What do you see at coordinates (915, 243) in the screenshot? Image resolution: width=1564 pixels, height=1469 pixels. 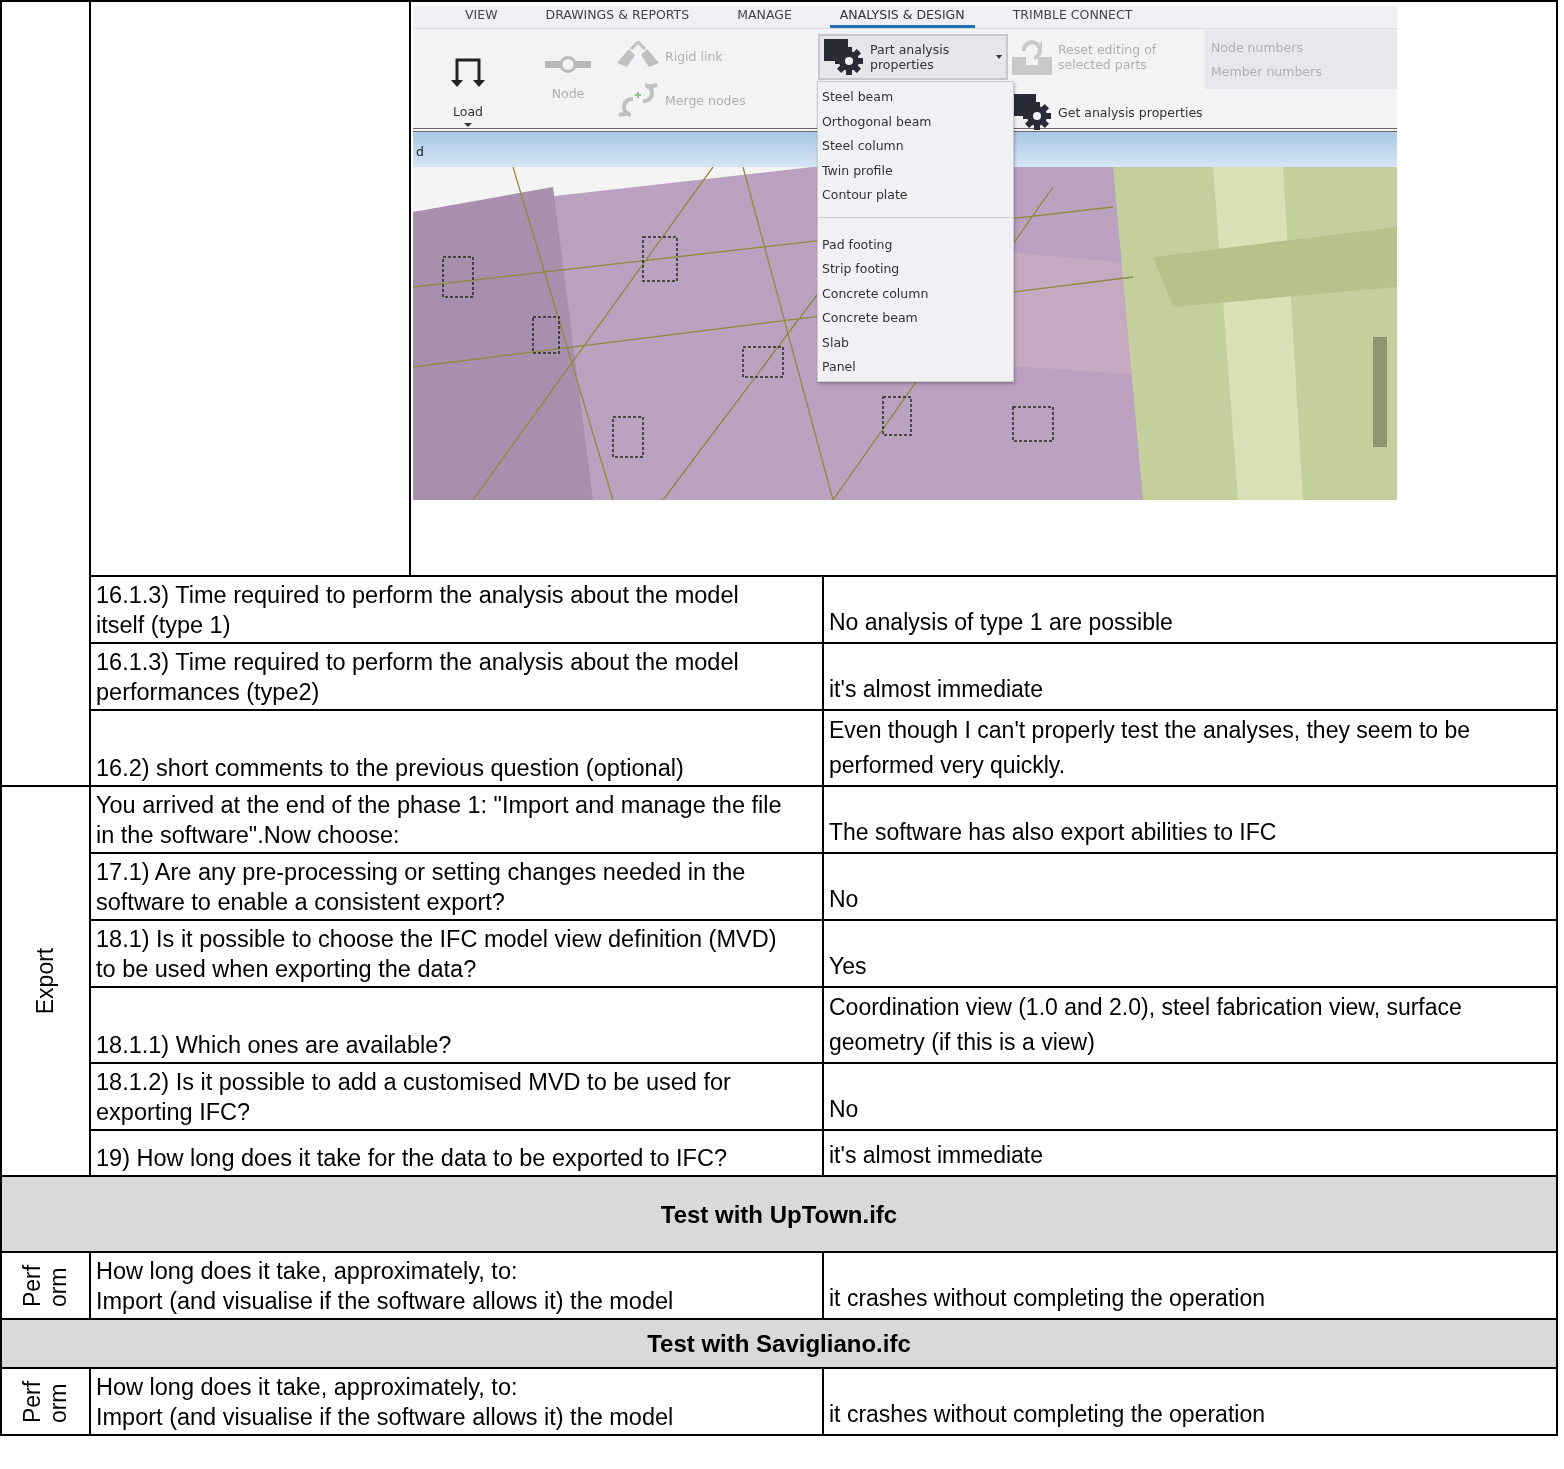 I see `menu-item: Pad footing` at bounding box center [915, 243].